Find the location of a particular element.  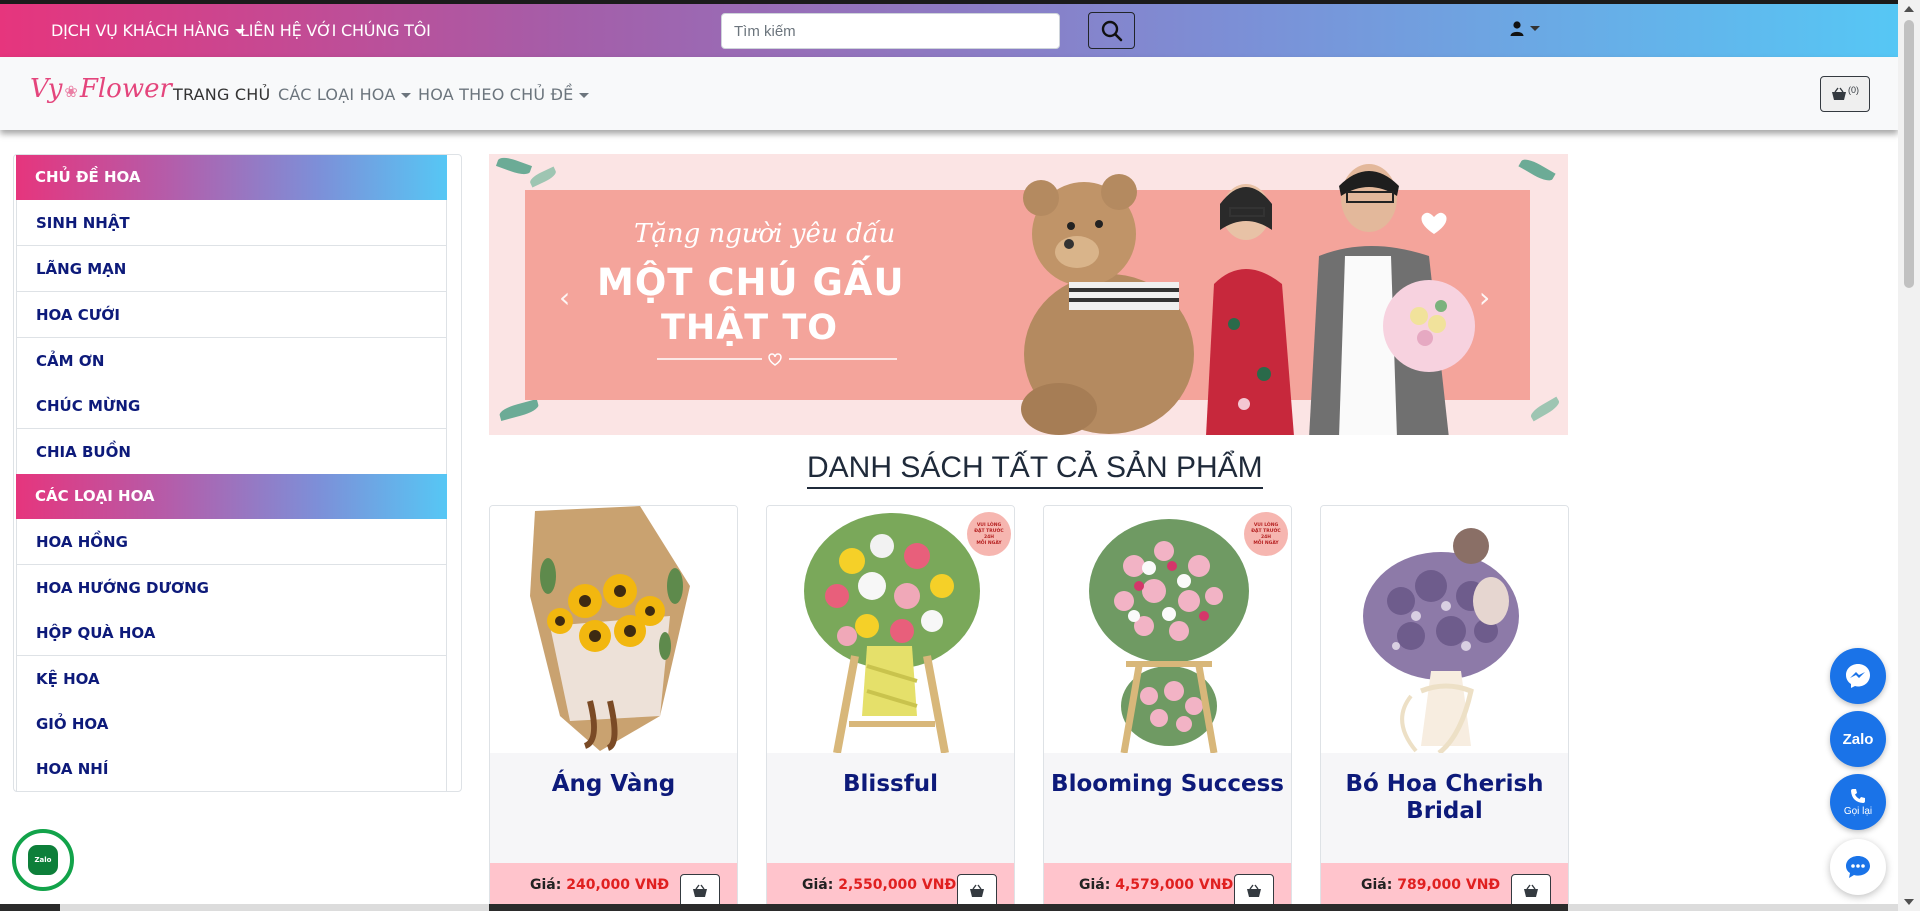

zalo-chat-widget: Zalo is located at coordinates (43, 860).